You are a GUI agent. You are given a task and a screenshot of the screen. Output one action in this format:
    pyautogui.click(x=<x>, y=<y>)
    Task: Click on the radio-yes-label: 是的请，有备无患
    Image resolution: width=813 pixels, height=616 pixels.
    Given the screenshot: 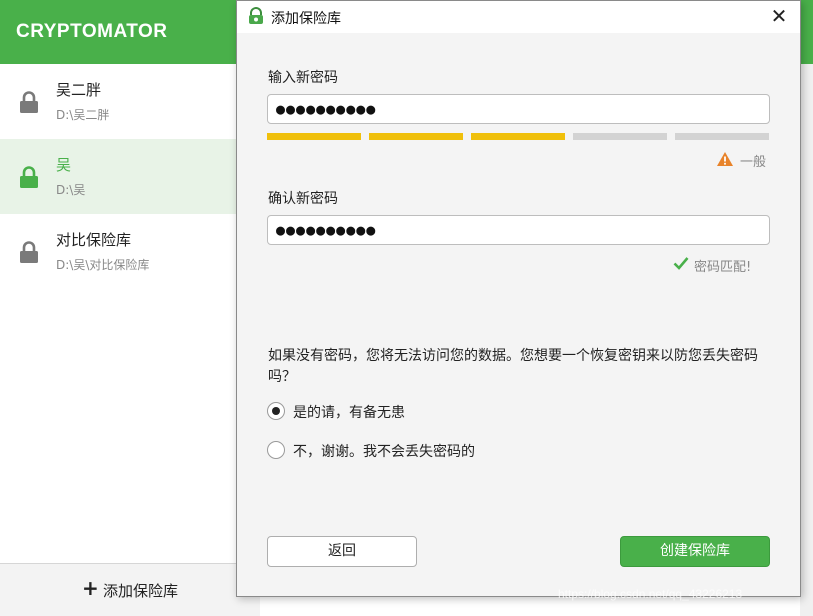 What is the action you would take?
    pyautogui.click(x=349, y=412)
    